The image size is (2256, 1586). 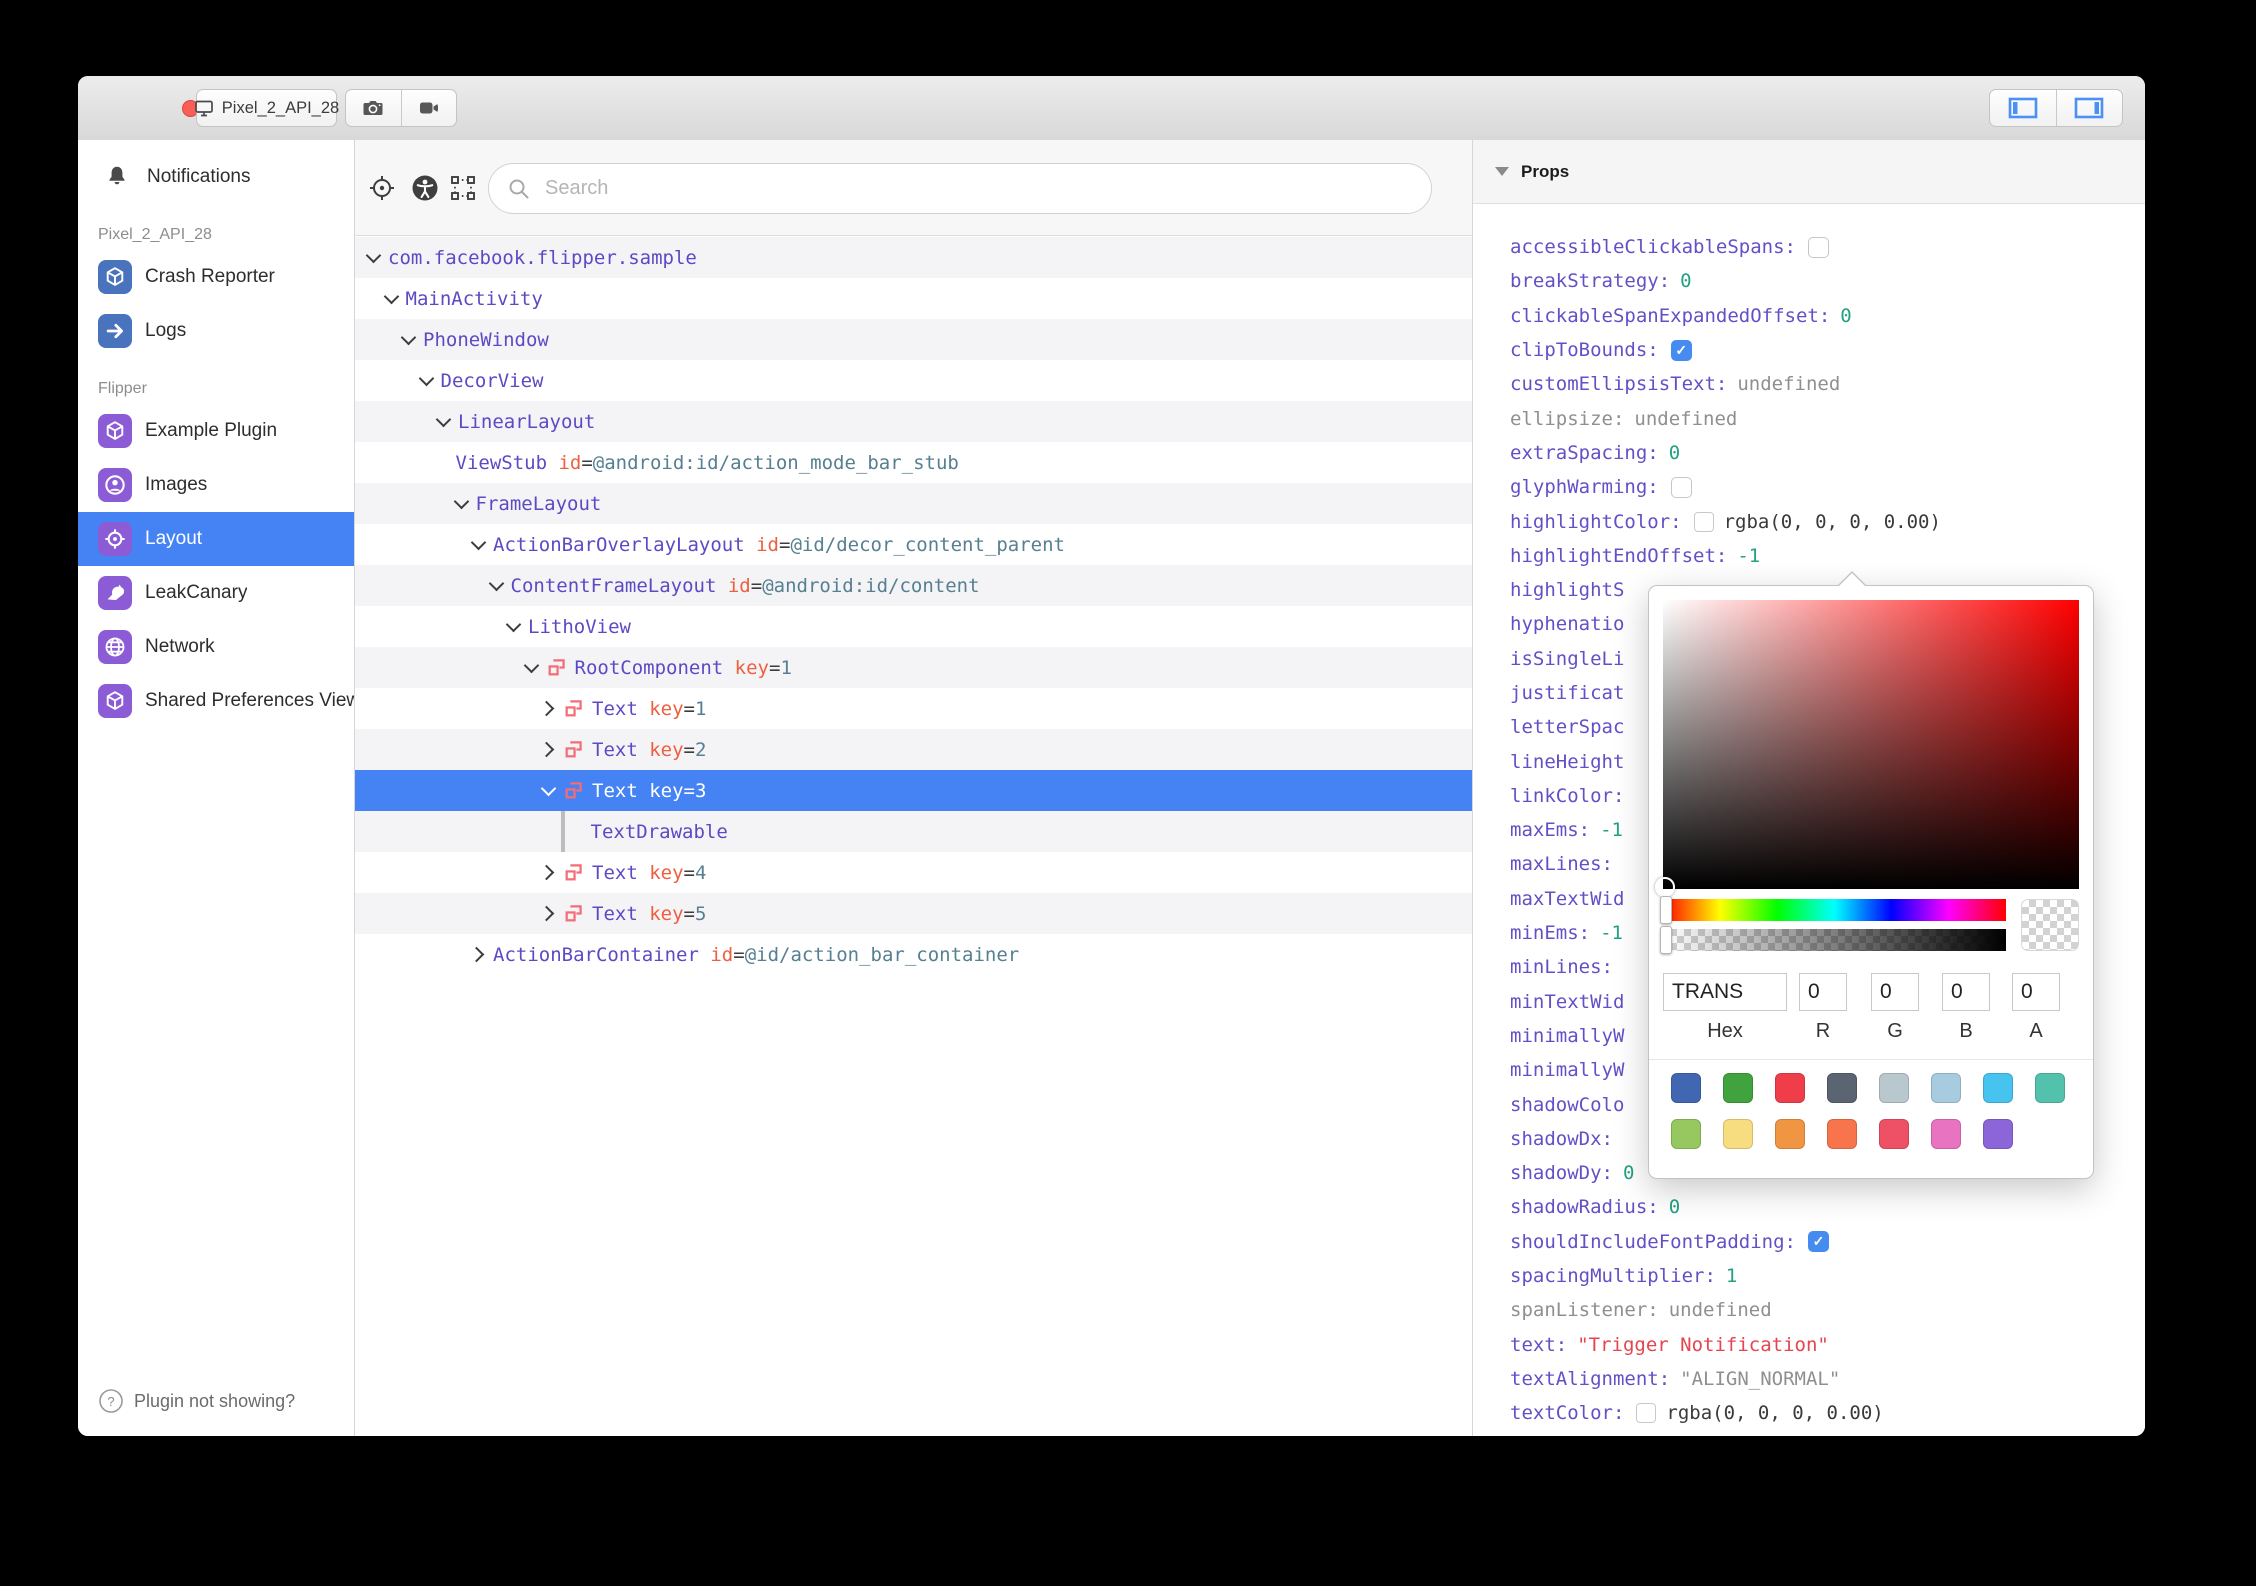 I want to click on globe-icon, so click(x=115, y=647).